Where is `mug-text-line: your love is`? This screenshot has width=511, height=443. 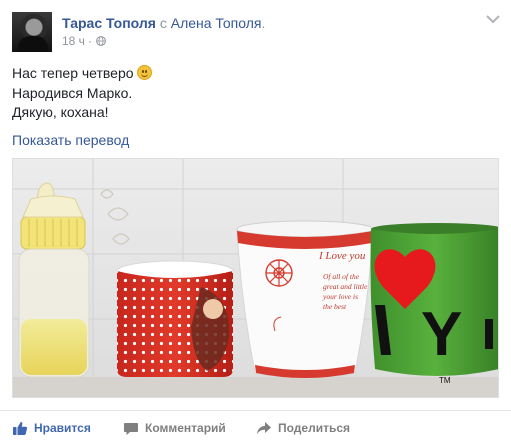
mug-text-line: your love is is located at coordinates (340, 296).